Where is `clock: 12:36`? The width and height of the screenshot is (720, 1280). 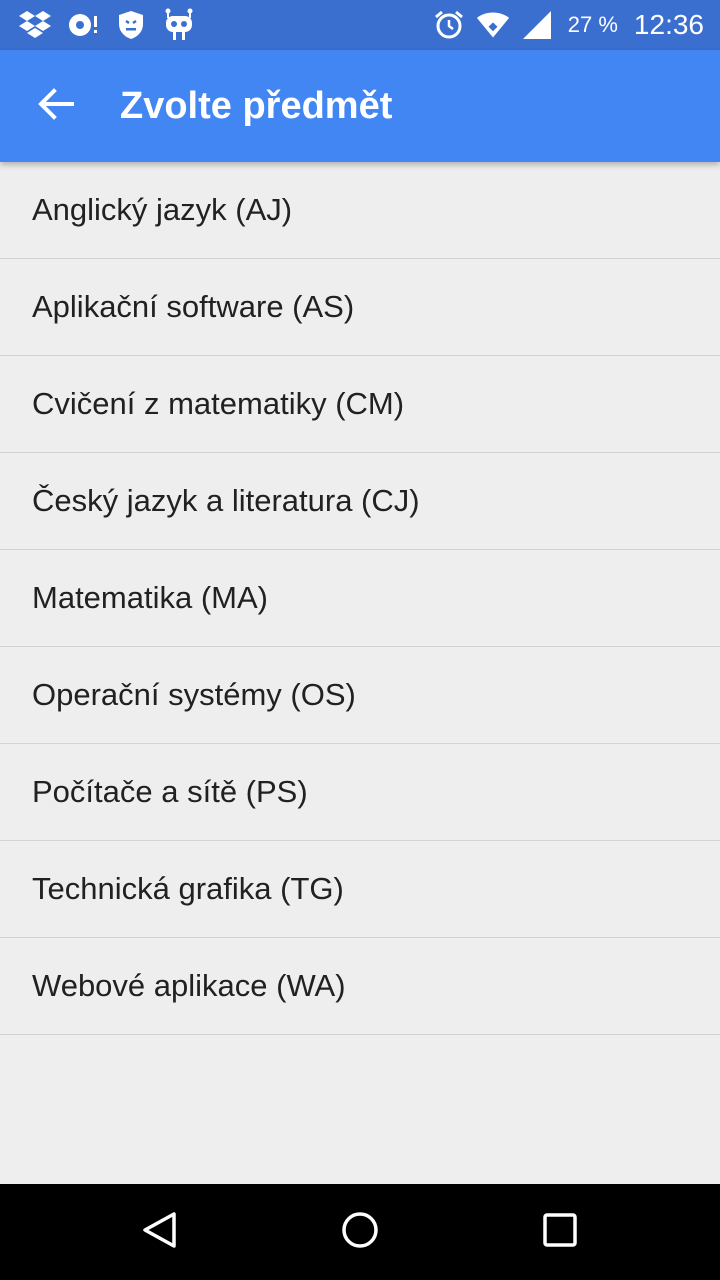
clock: 12:36 is located at coordinates (668, 24).